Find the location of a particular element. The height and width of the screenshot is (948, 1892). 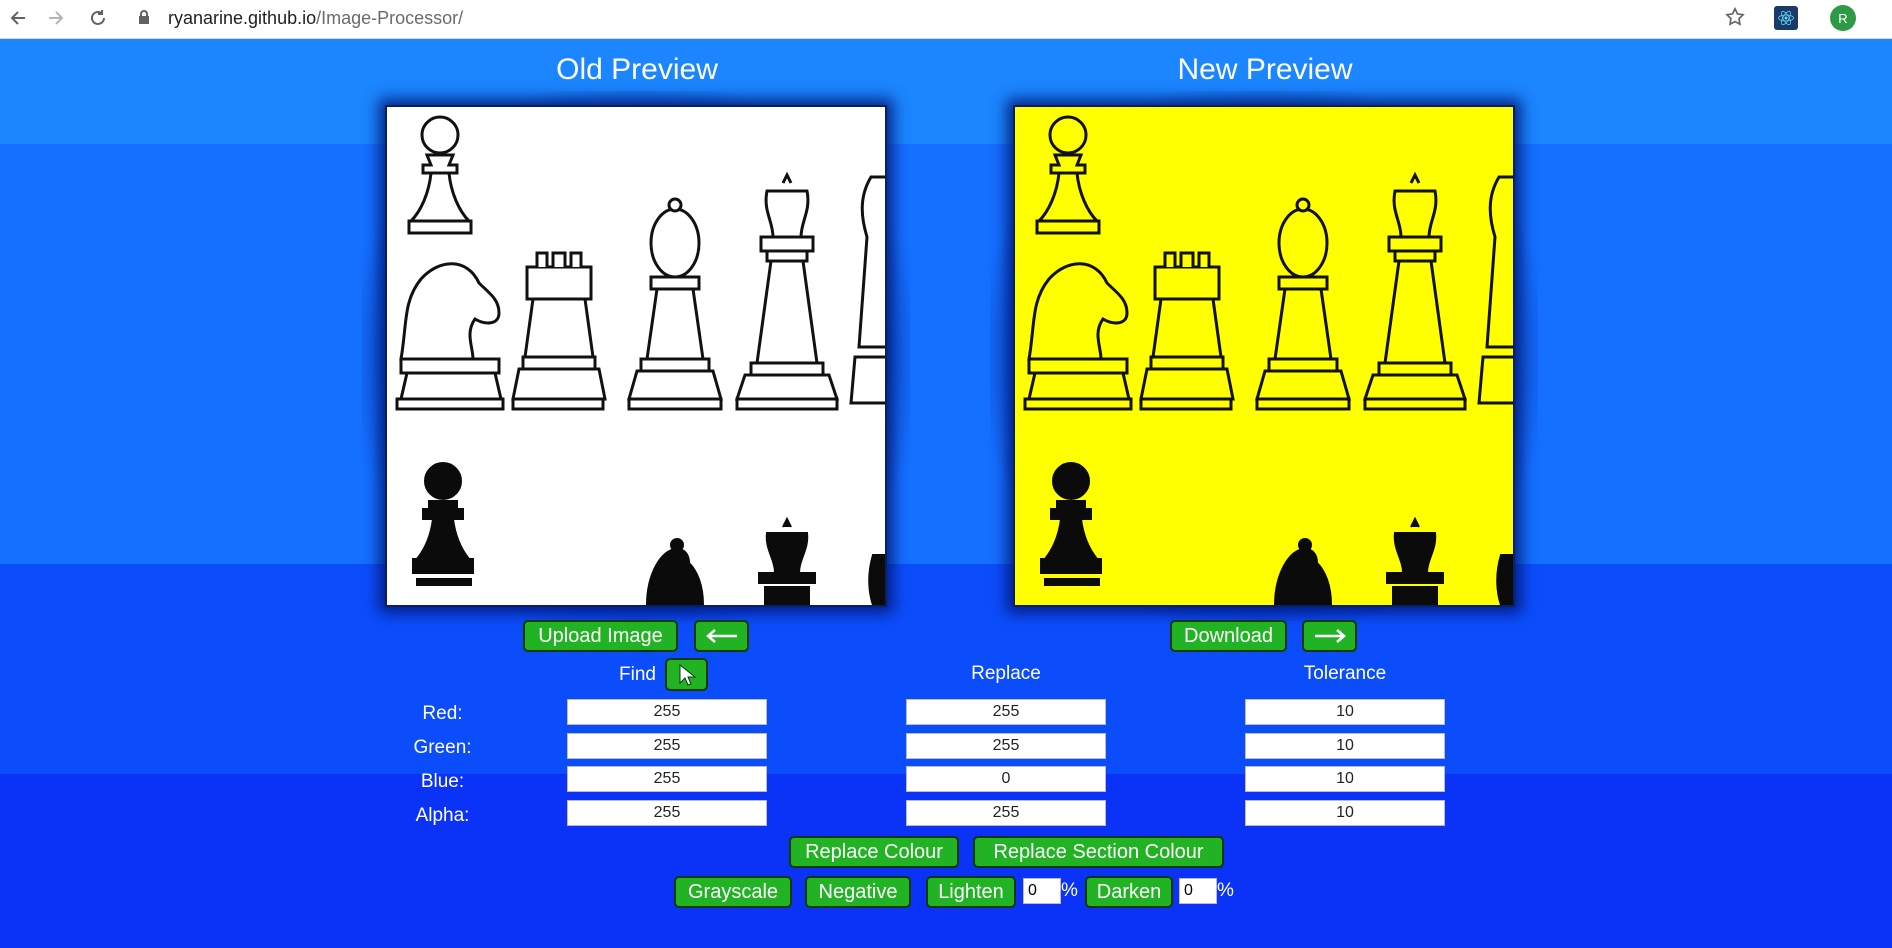

row-label-red: Red: is located at coordinates (442, 713).